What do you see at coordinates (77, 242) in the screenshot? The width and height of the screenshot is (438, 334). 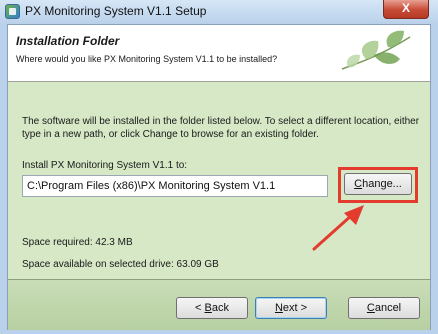 I see `space-required-text: Space required: 42.3 MB` at bounding box center [77, 242].